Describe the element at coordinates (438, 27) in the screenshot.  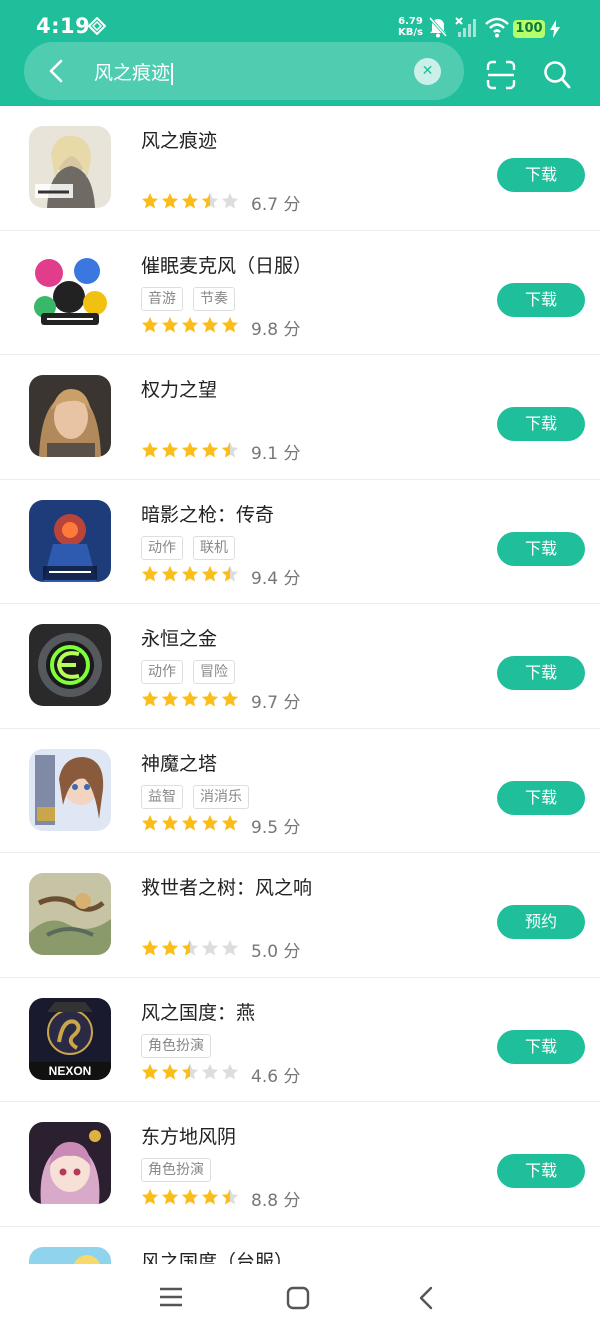
I see `mute-bell-icon` at that location.